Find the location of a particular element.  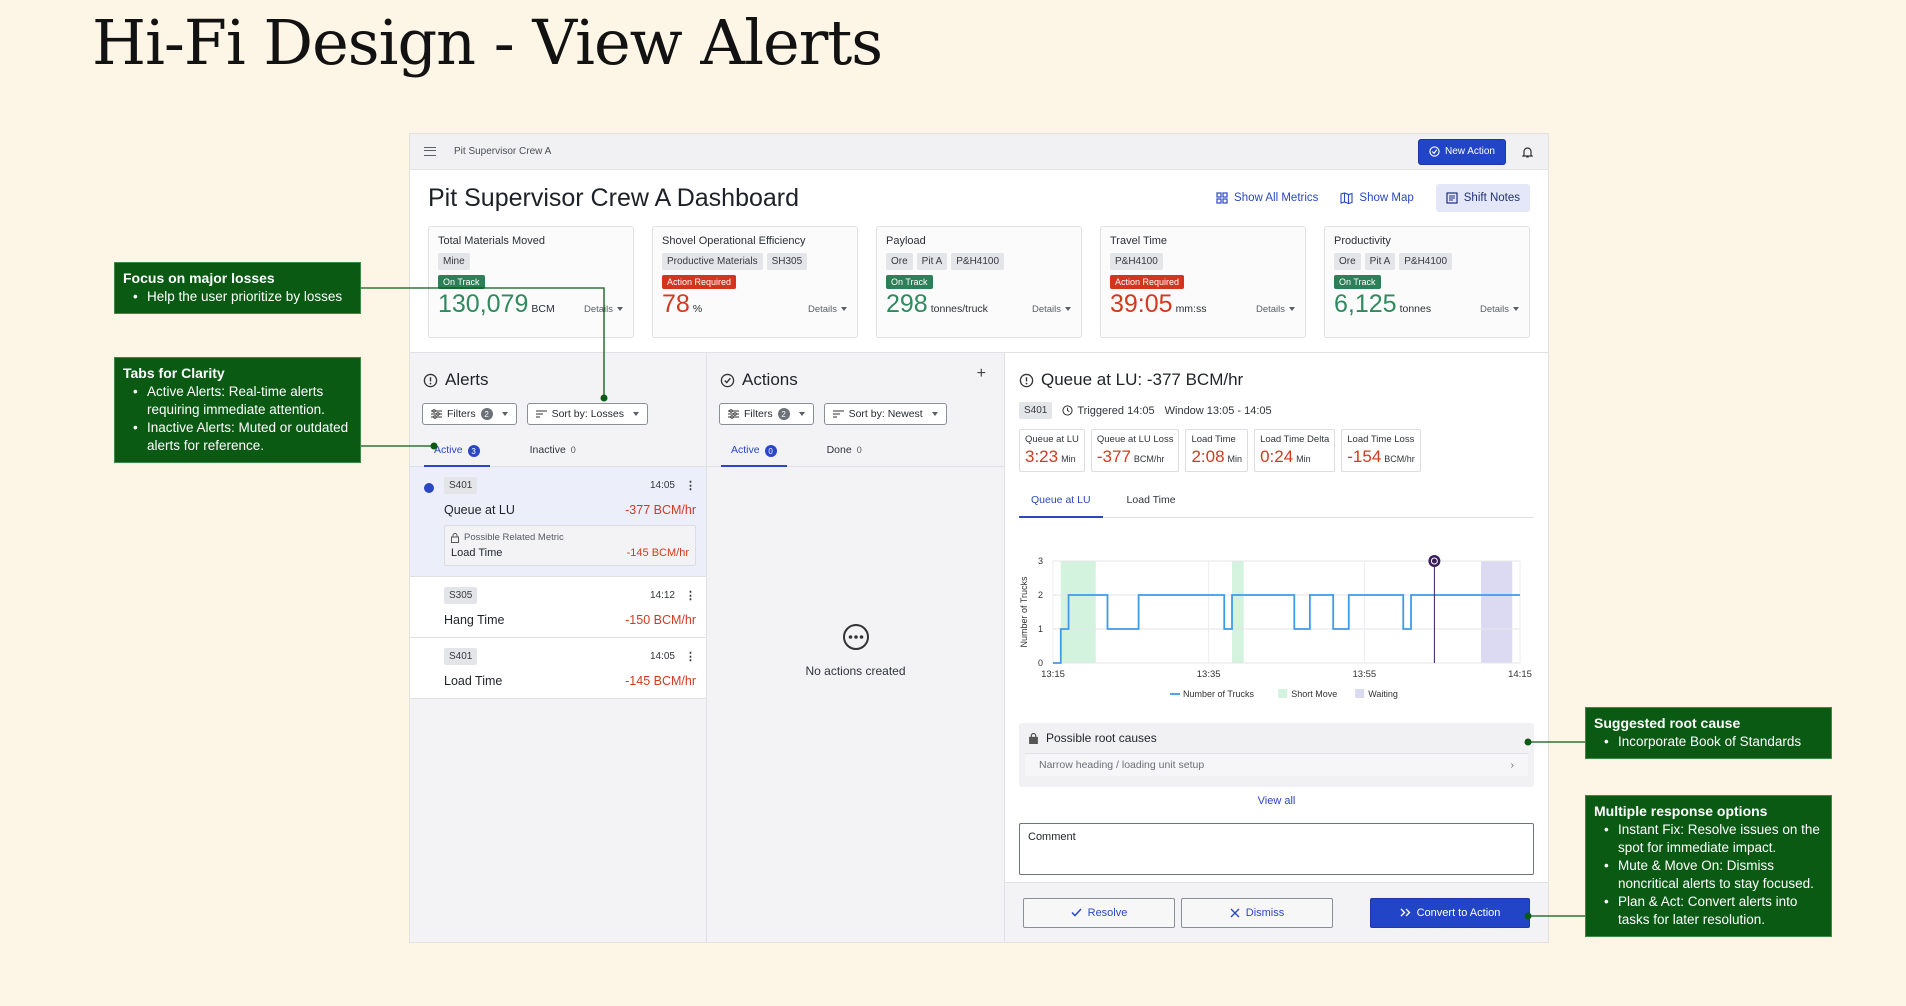

stat-label: Queue at LU Loss is located at coordinates (1135, 439).